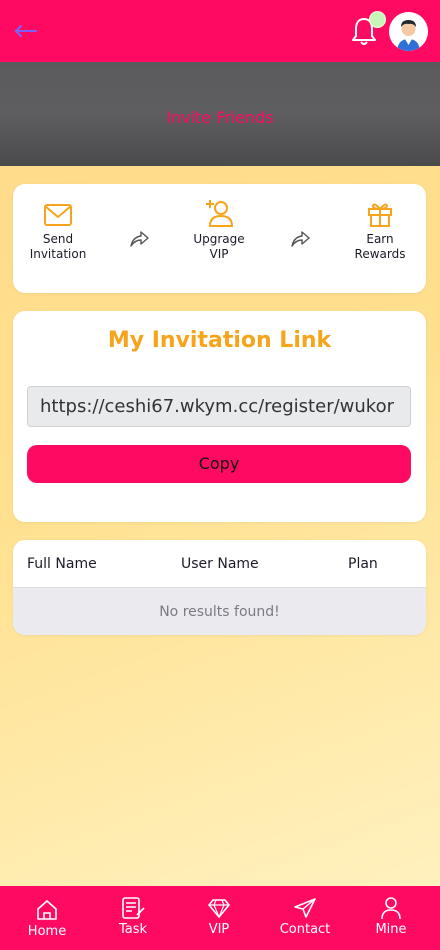  What do you see at coordinates (219, 406) in the screenshot?
I see `invitation-link-field: https://ceshi67.wkym.cc/register/wukor` at bounding box center [219, 406].